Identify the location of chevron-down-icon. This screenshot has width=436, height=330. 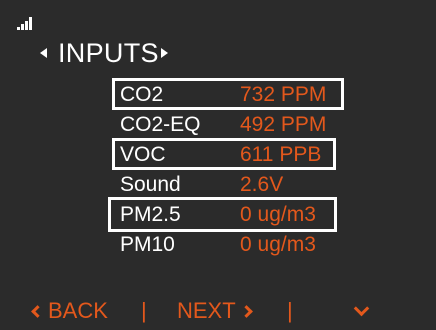
(361, 308).